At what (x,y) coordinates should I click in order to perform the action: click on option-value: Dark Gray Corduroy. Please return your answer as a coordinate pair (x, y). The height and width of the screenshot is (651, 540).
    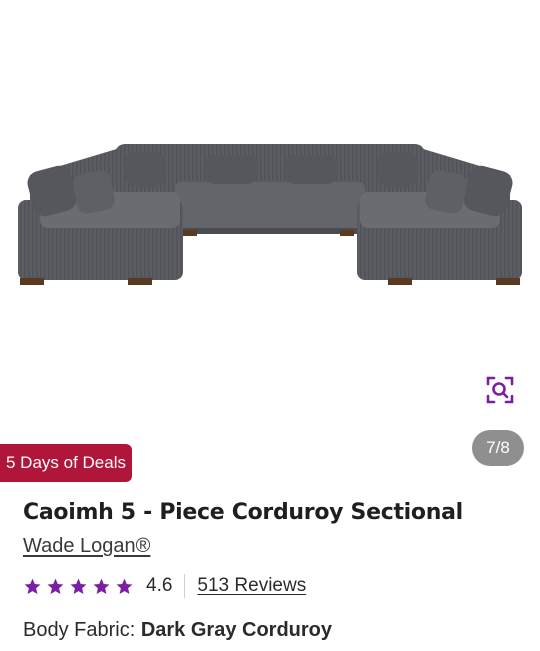
    Looking at the image, I should click on (236, 630).